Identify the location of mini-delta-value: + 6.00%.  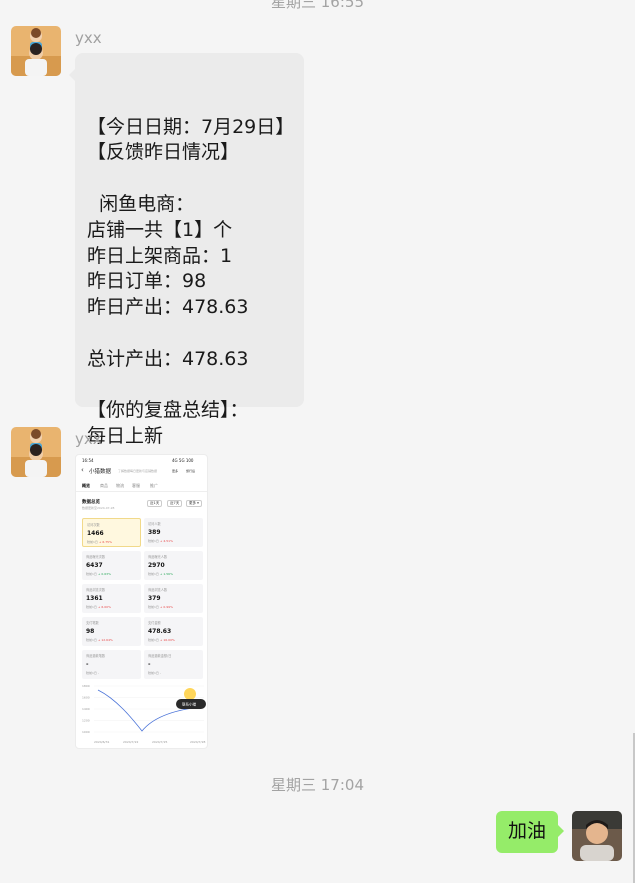
(104, 607).